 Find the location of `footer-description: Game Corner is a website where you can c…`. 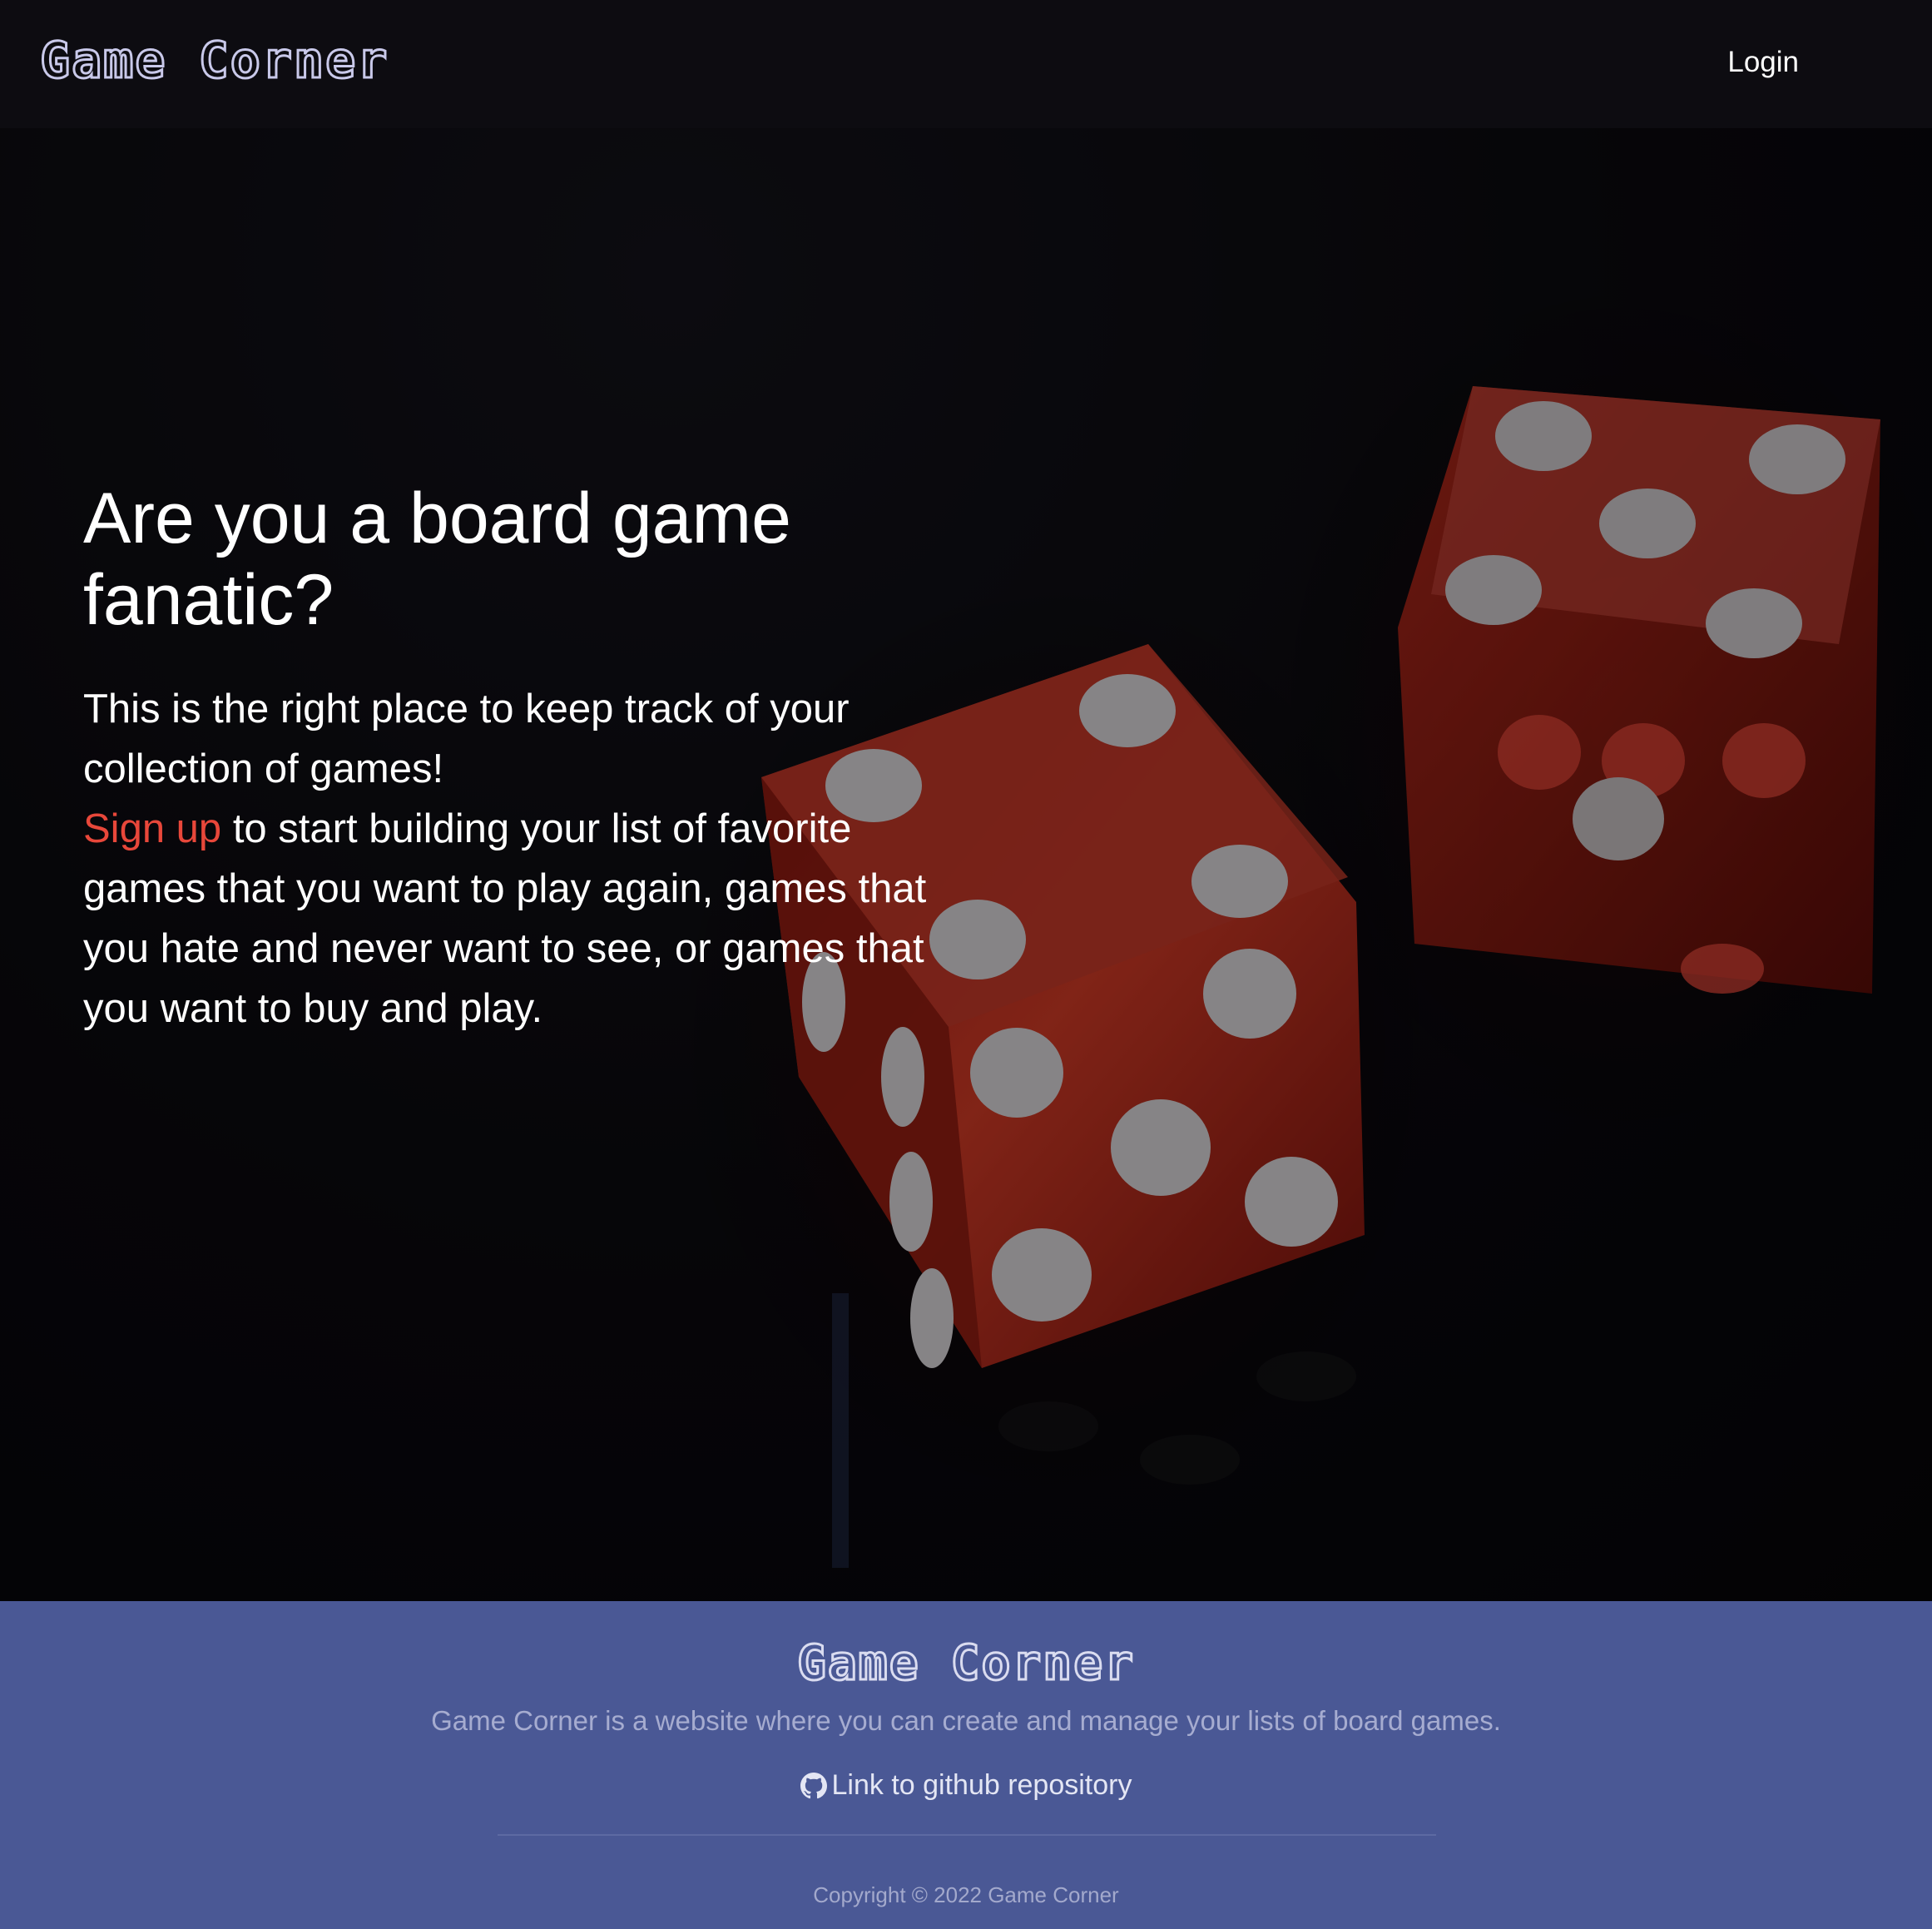

footer-description: Game Corner is a website where you can c… is located at coordinates (966, 1720).